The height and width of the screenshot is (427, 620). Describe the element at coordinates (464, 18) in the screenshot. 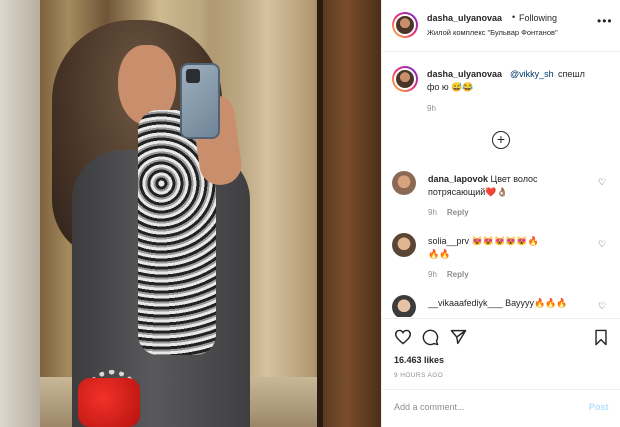

I see `author-username: dasha_ulyanovaa` at that location.